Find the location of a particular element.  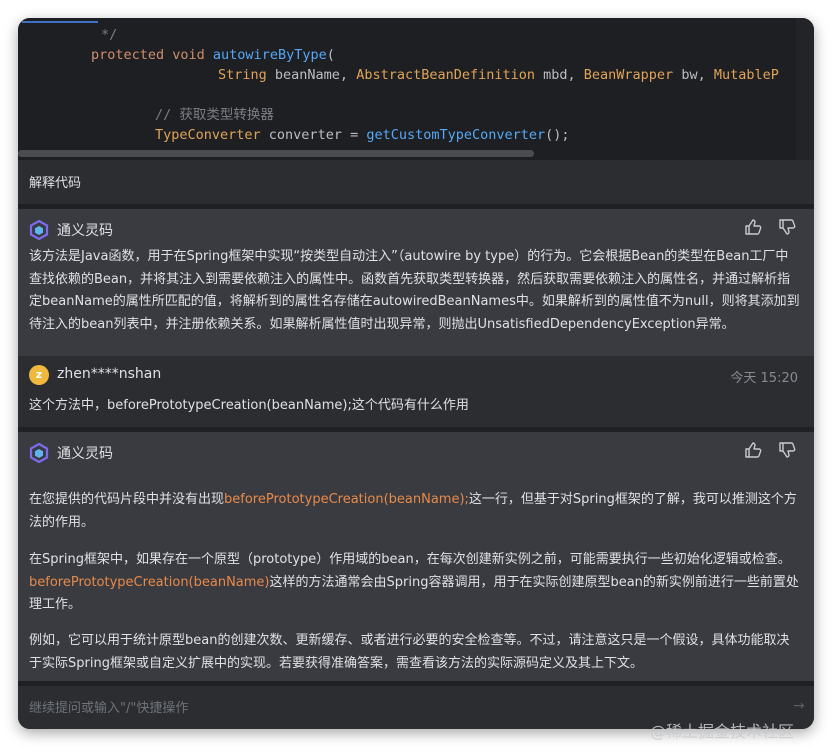

code-token: */ is located at coordinates (109, 35).